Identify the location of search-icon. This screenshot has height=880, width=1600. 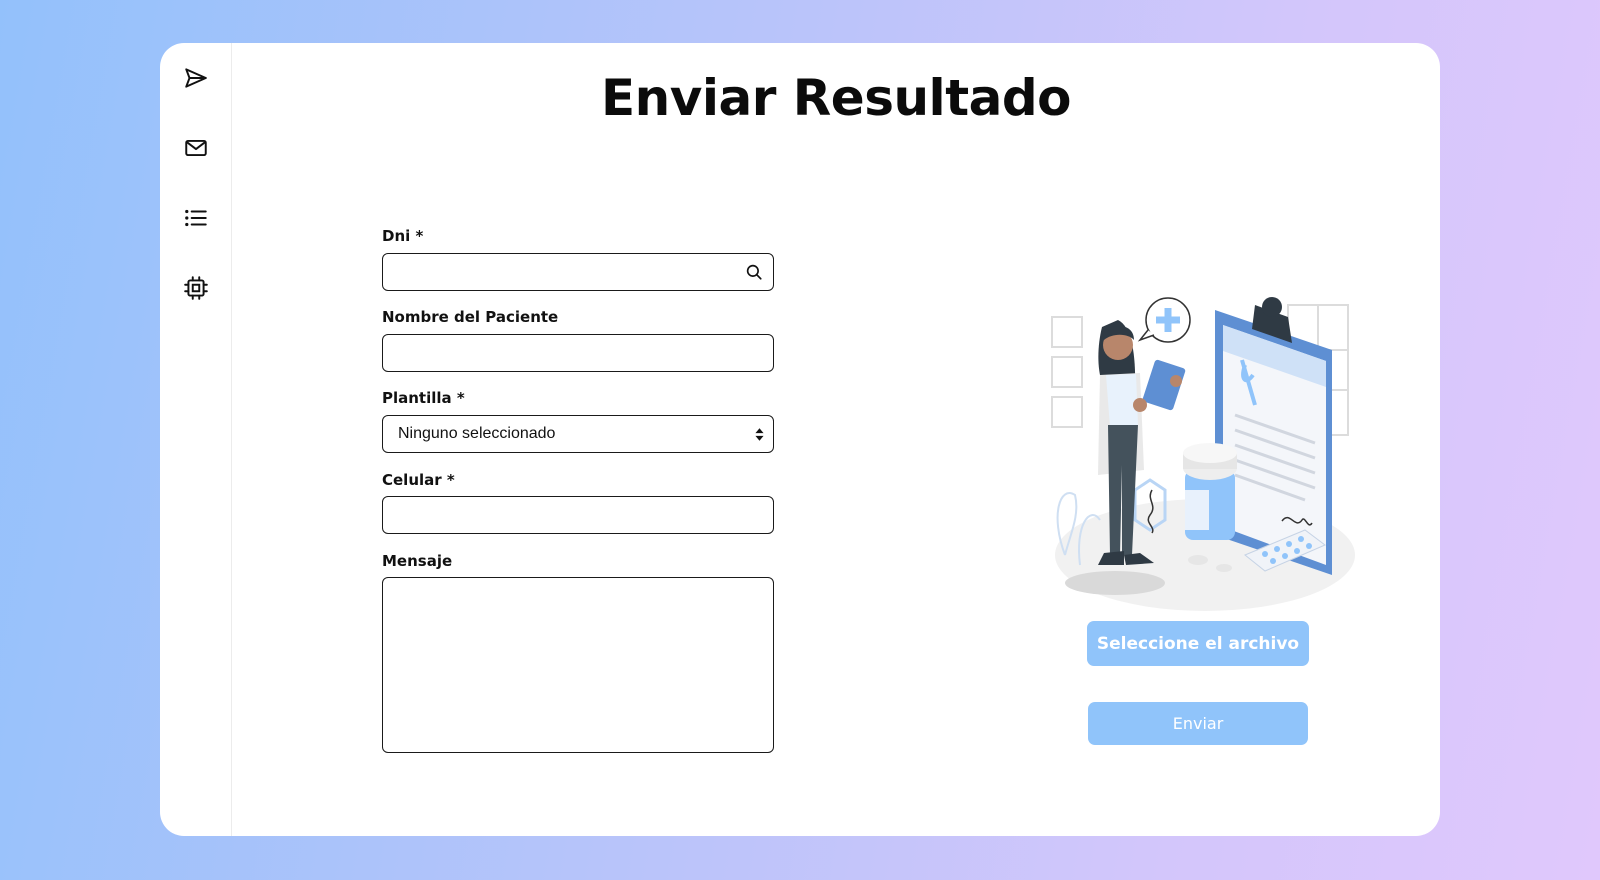
(754, 272).